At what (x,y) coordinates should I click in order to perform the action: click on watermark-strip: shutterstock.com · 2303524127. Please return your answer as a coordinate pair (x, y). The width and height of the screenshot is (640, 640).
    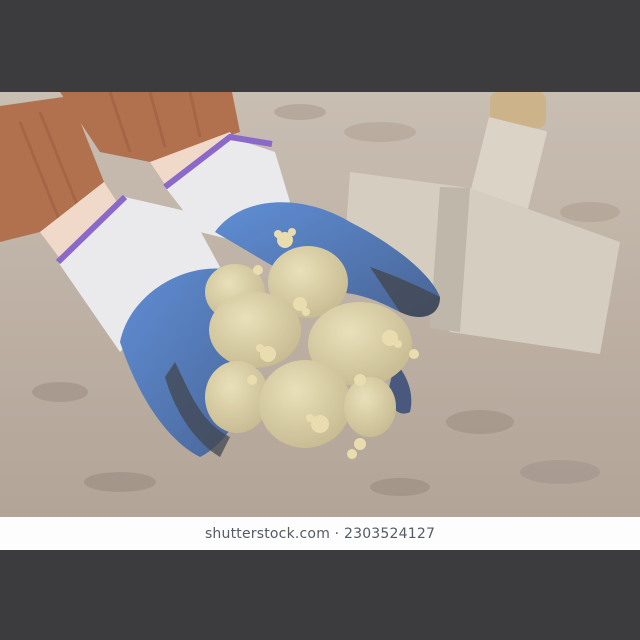
    Looking at the image, I should click on (320, 533).